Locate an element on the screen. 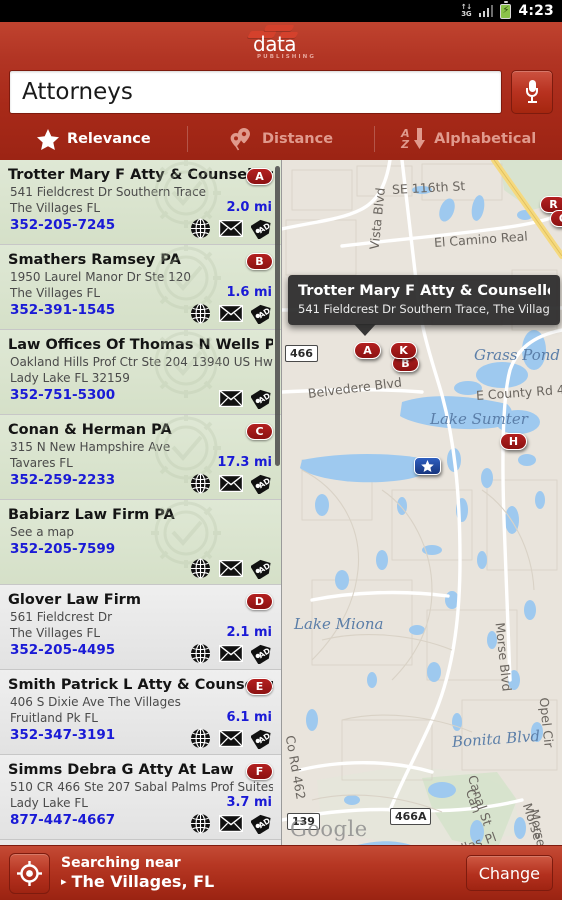 Image resolution: width=562 pixels, height=900 pixels. searching-near-value-row: ▸ The Villages, FL is located at coordinates (258, 882).